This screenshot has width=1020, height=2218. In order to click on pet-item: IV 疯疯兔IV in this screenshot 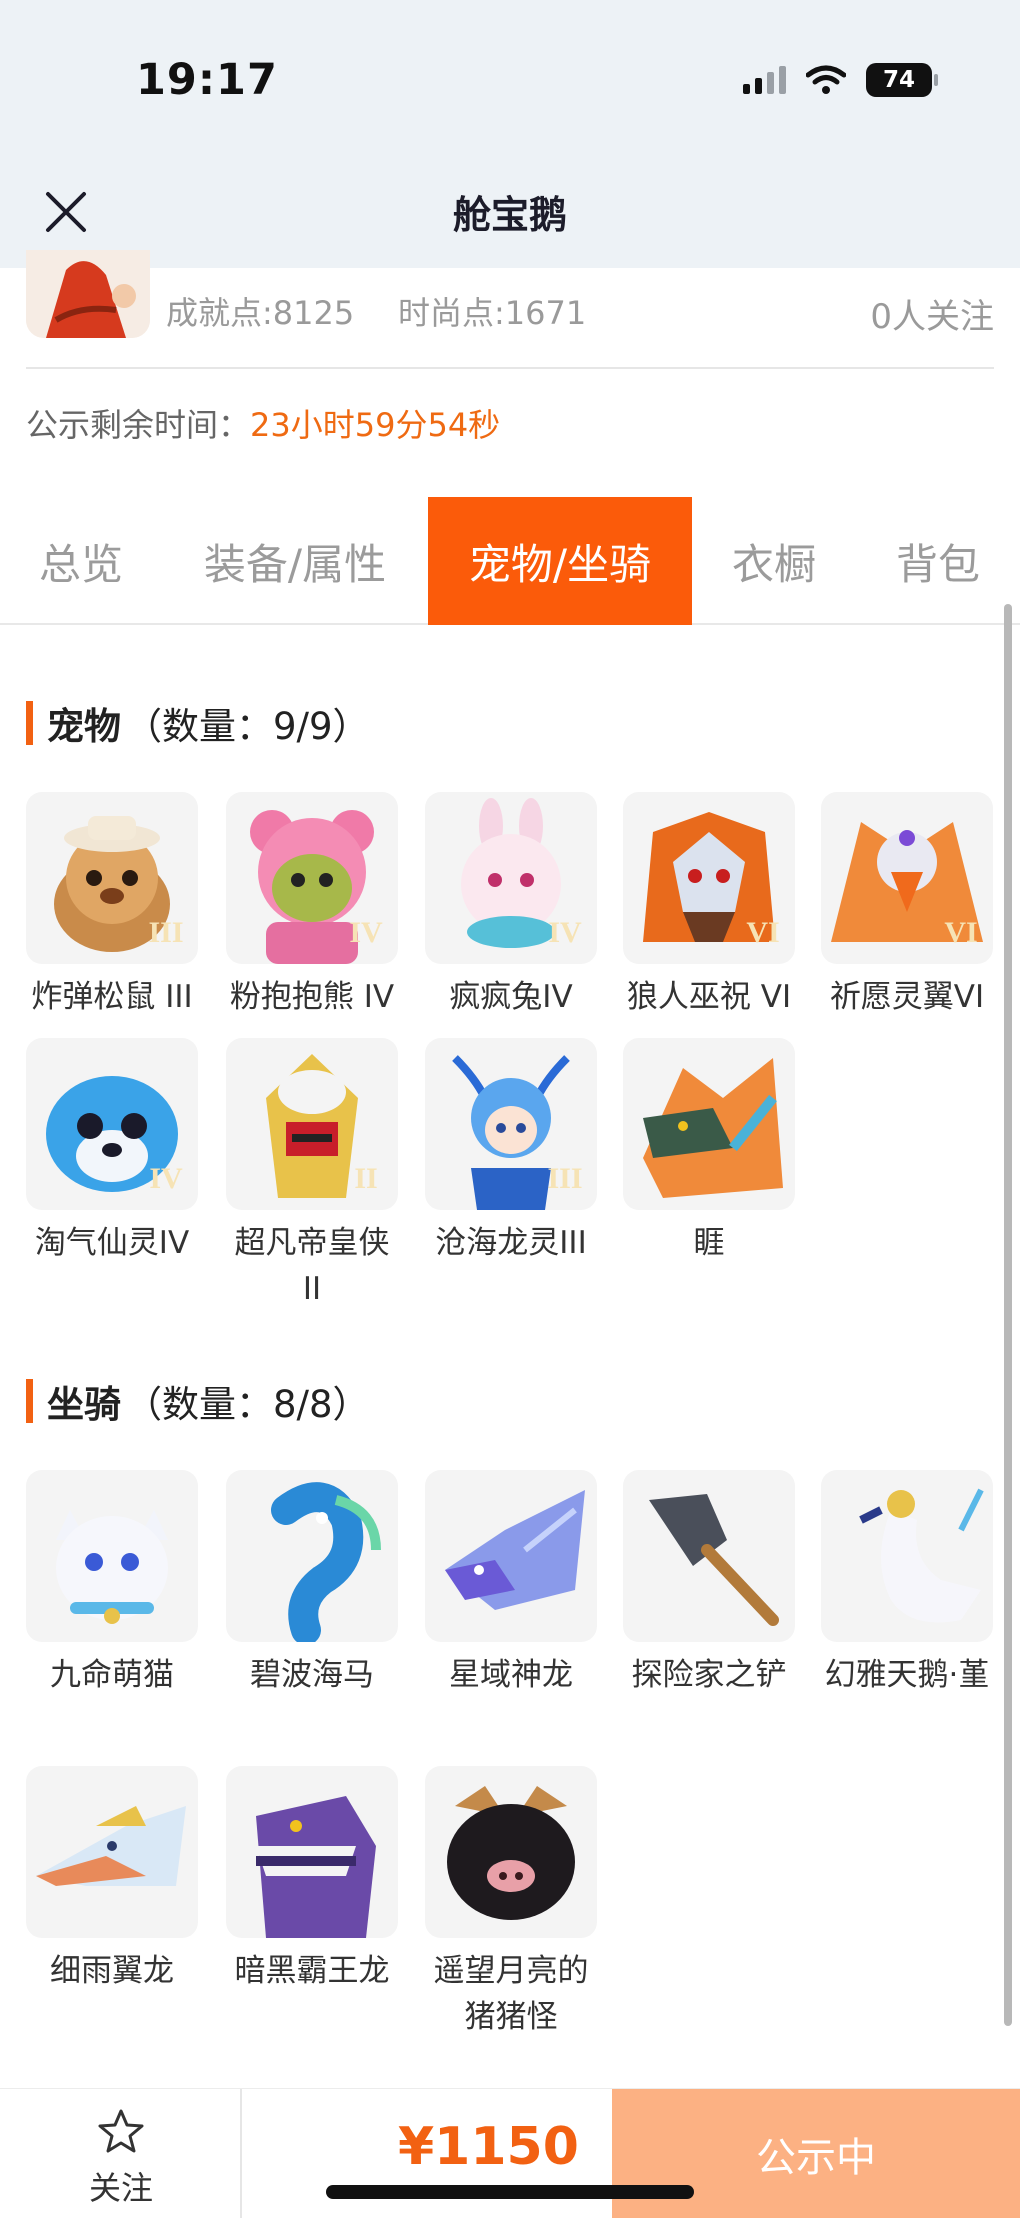, I will do `click(511, 906)`.